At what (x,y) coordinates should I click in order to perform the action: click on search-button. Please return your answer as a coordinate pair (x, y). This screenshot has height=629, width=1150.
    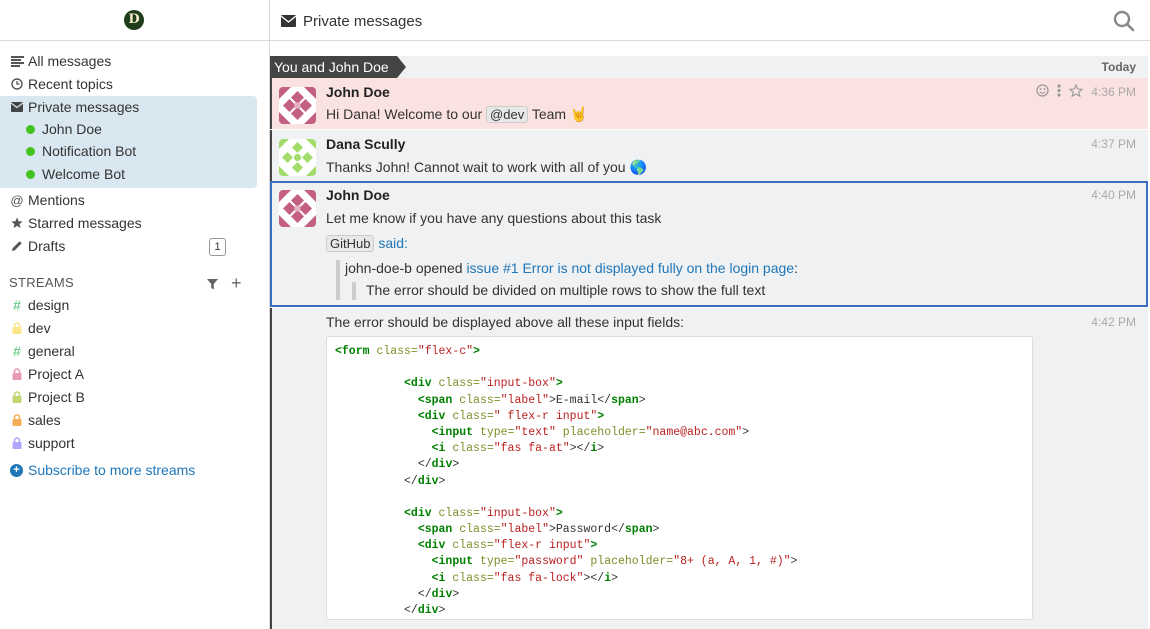
    Looking at the image, I should click on (1124, 21).